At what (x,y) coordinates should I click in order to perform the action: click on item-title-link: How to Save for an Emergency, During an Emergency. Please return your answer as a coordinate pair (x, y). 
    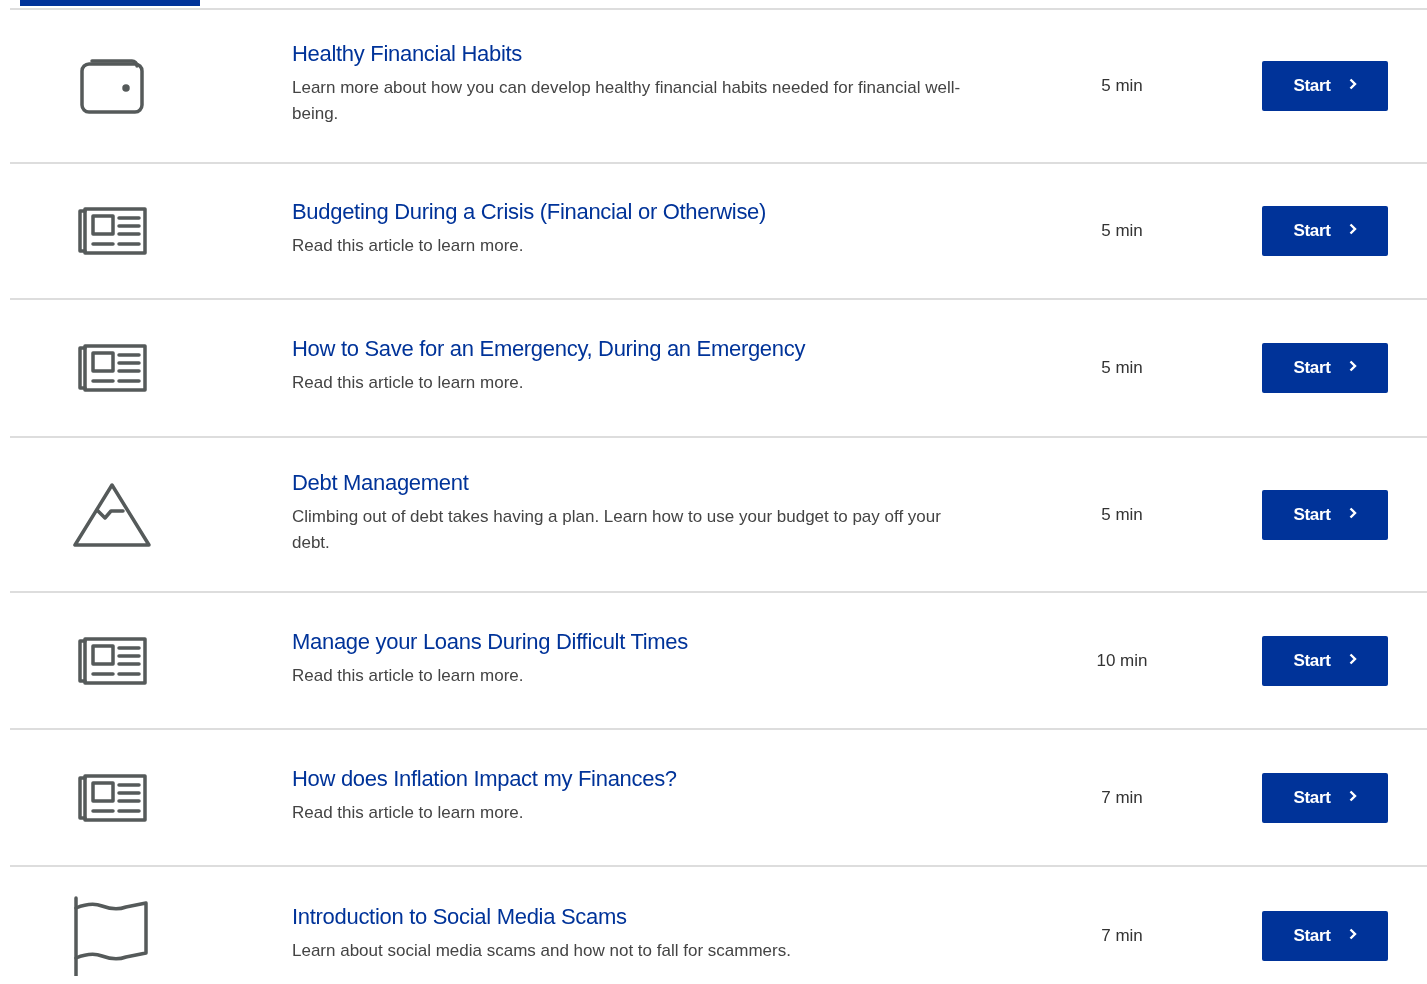
    Looking at the image, I should click on (637, 349).